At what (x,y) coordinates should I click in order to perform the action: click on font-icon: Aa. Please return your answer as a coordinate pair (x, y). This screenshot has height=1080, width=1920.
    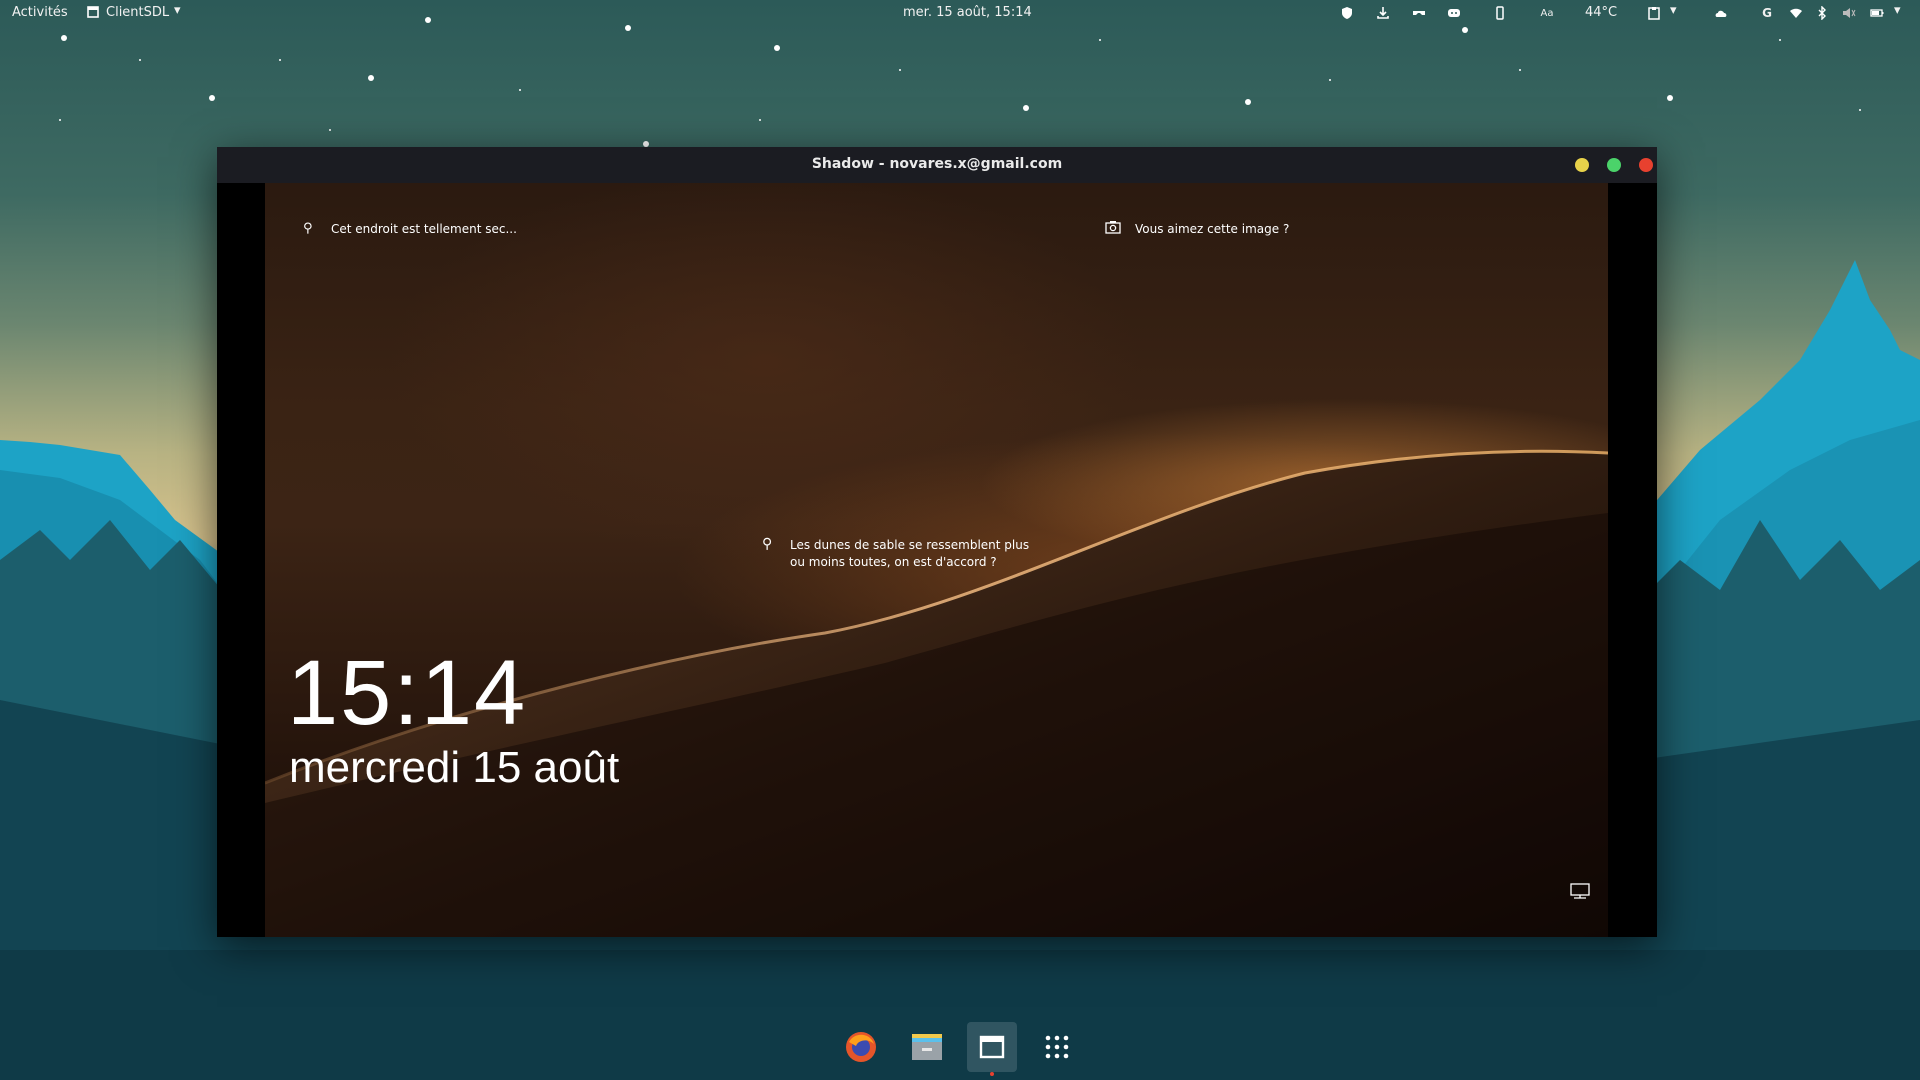
    Looking at the image, I should click on (1547, 13).